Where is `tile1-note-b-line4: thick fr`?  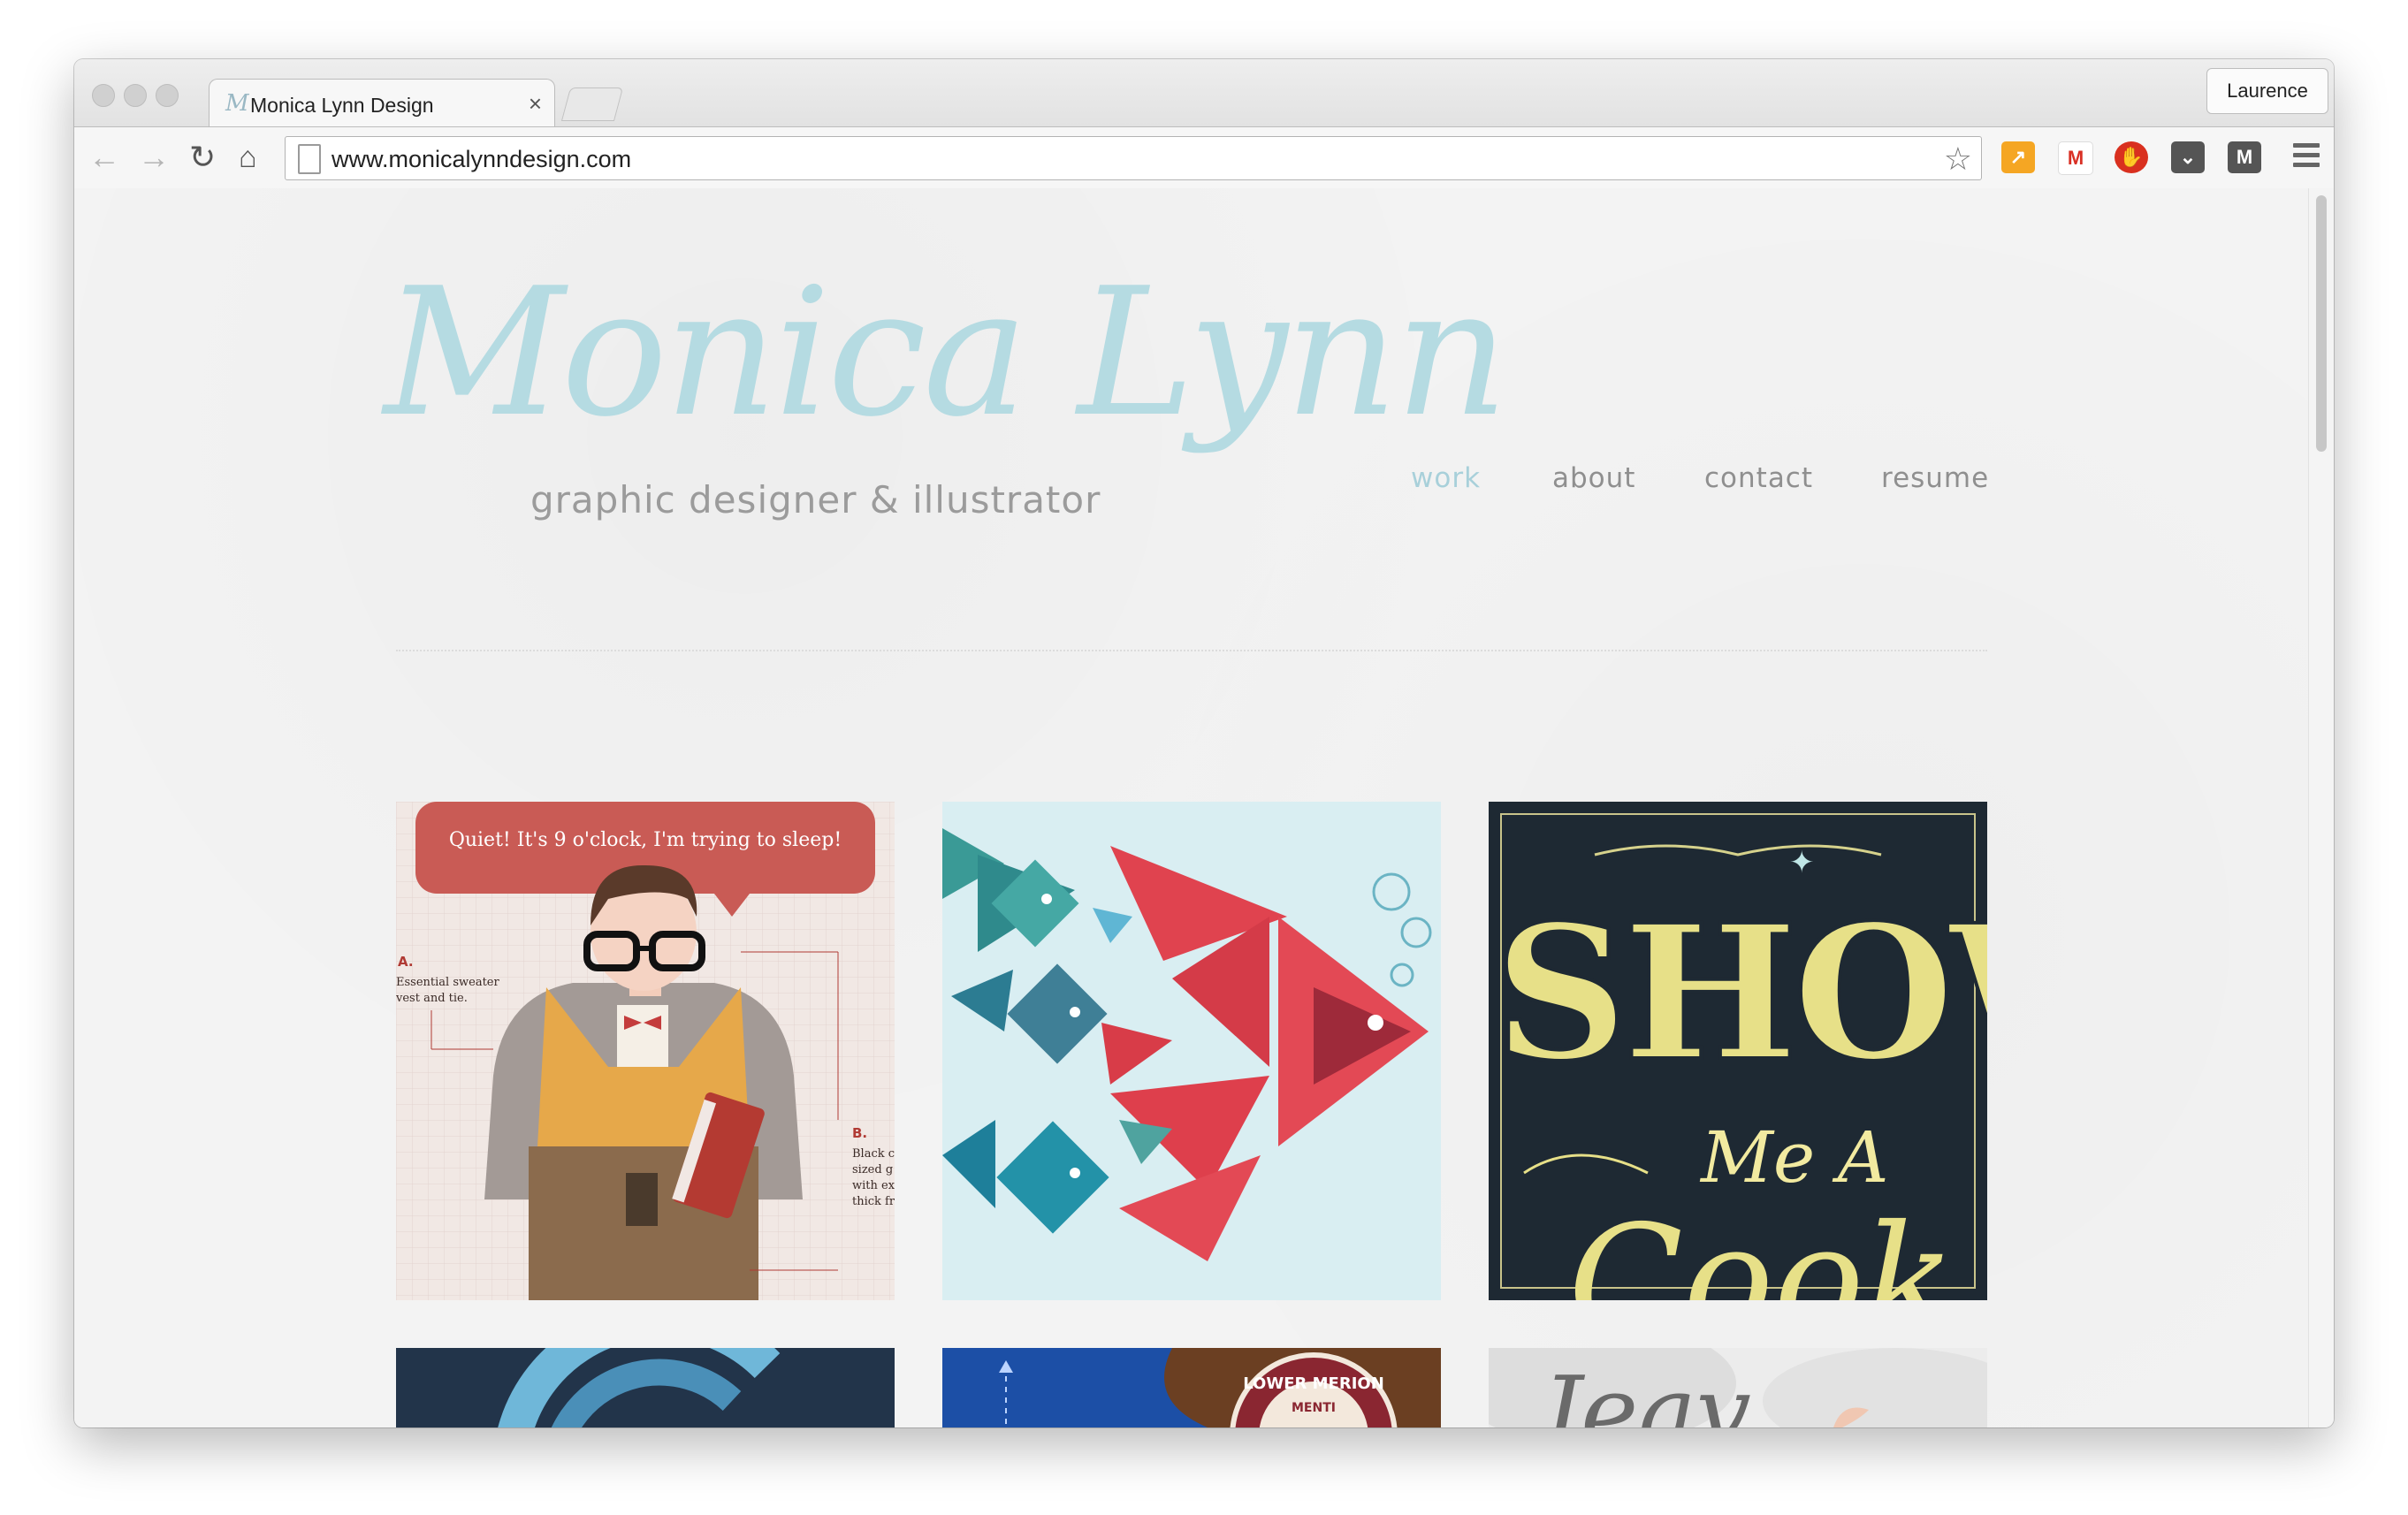 tile1-note-b-line4: thick fr is located at coordinates (873, 1201).